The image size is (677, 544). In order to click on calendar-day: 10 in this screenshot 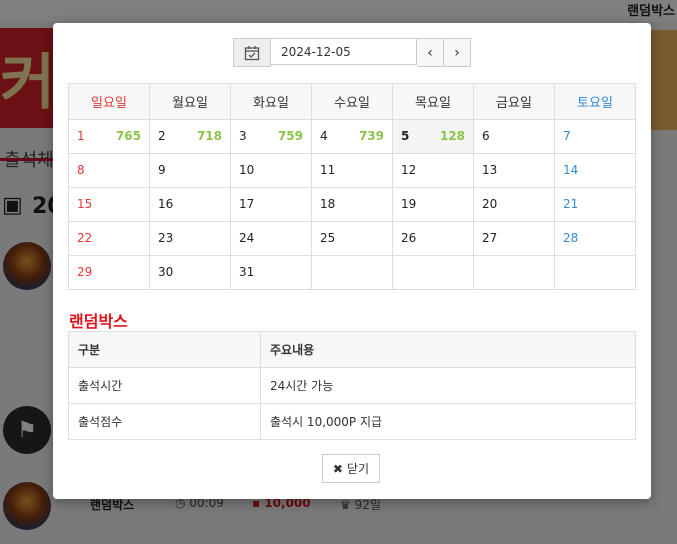, I will do `click(271, 170)`.